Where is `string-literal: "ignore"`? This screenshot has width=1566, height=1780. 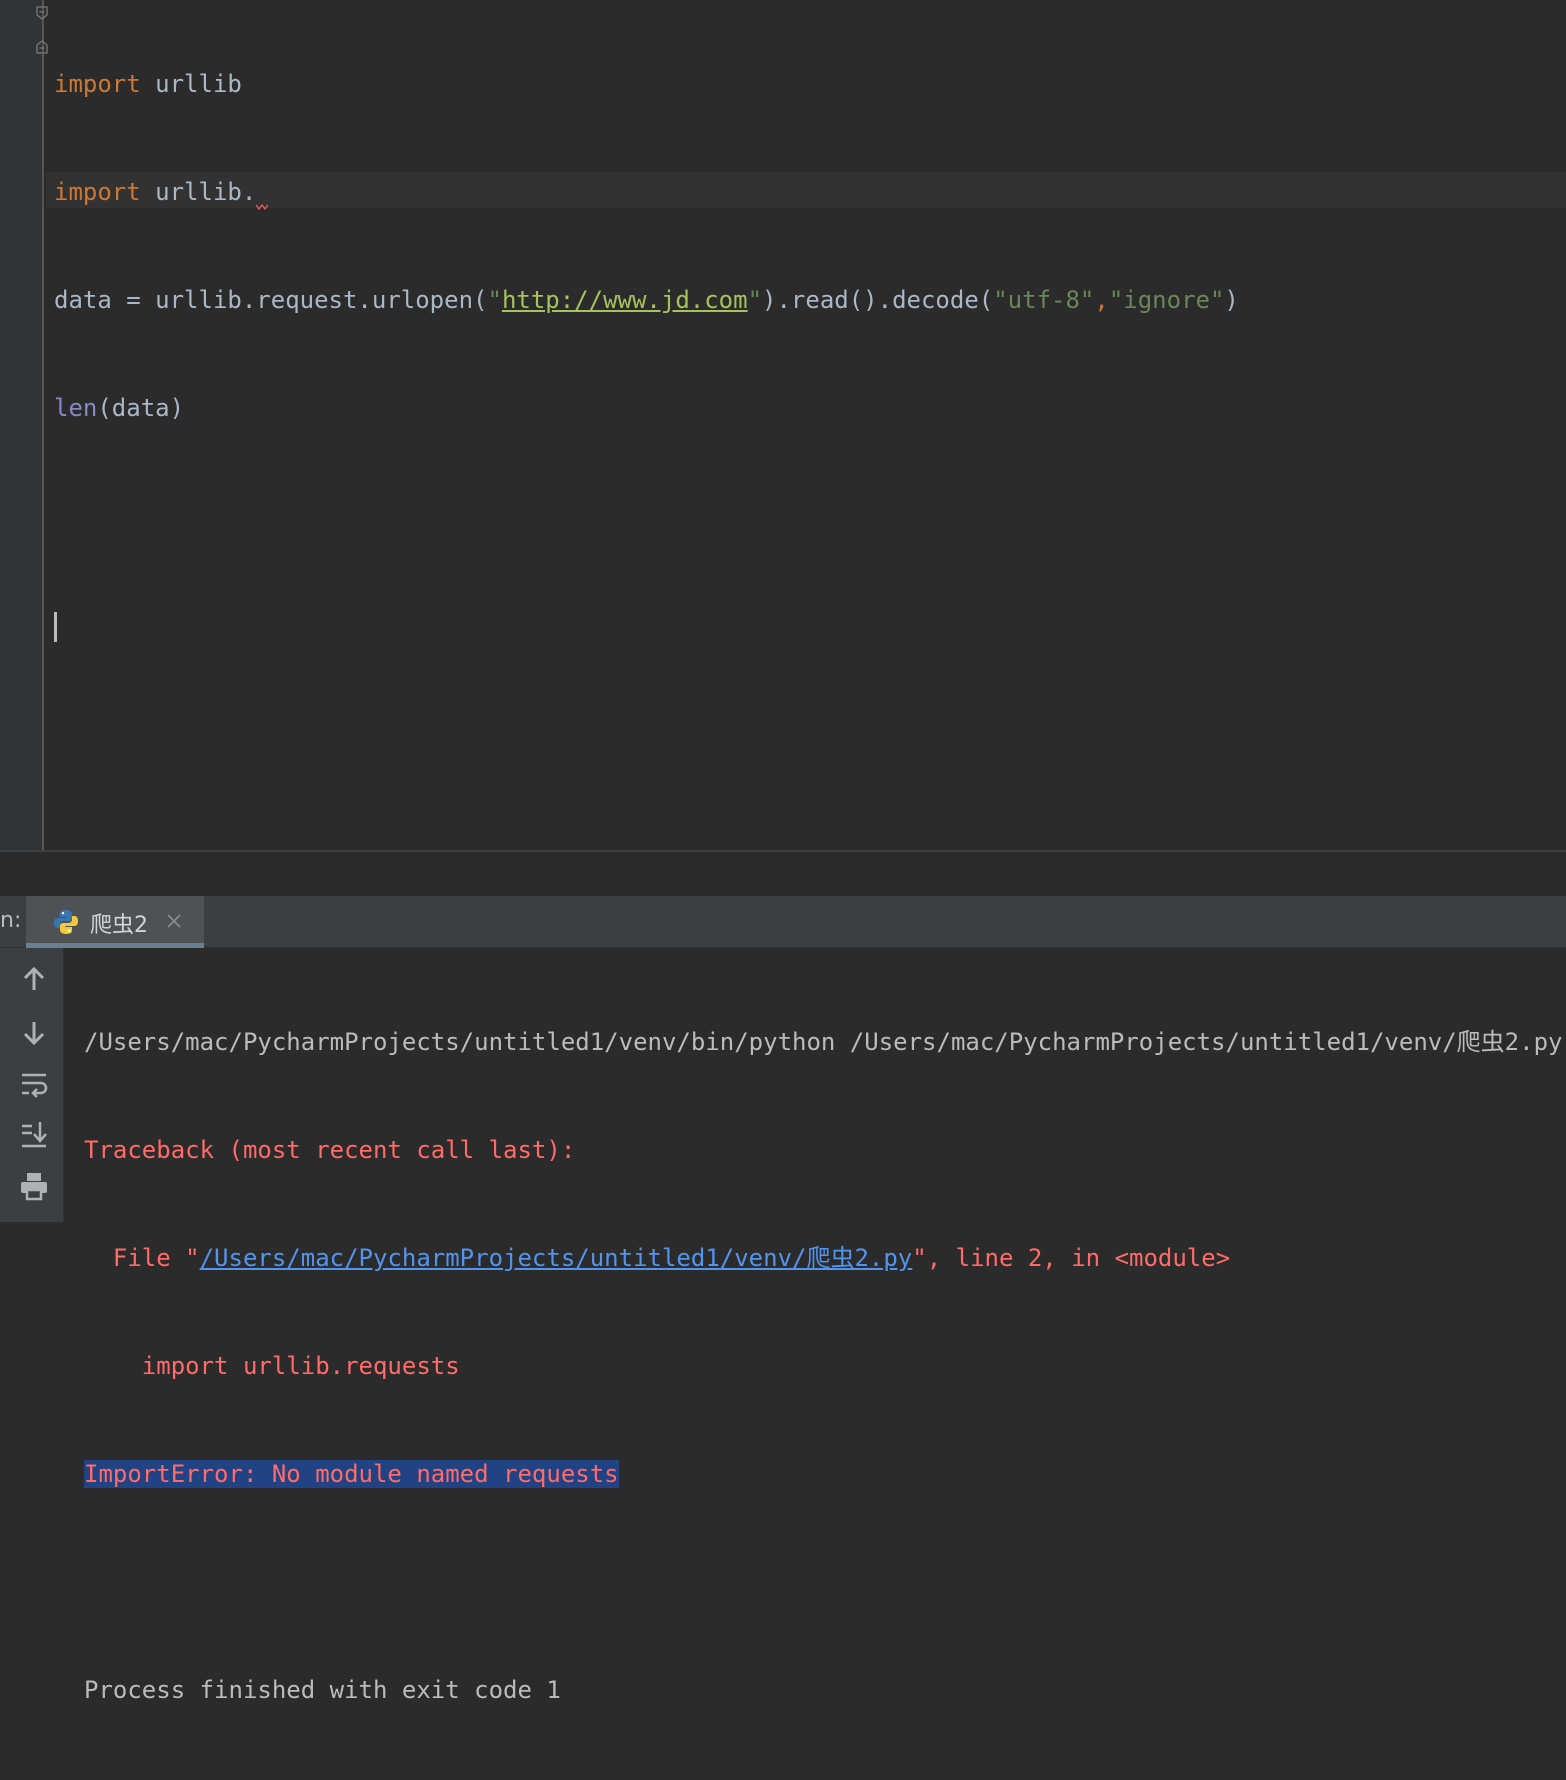
string-literal: "ignore" is located at coordinates (1166, 300).